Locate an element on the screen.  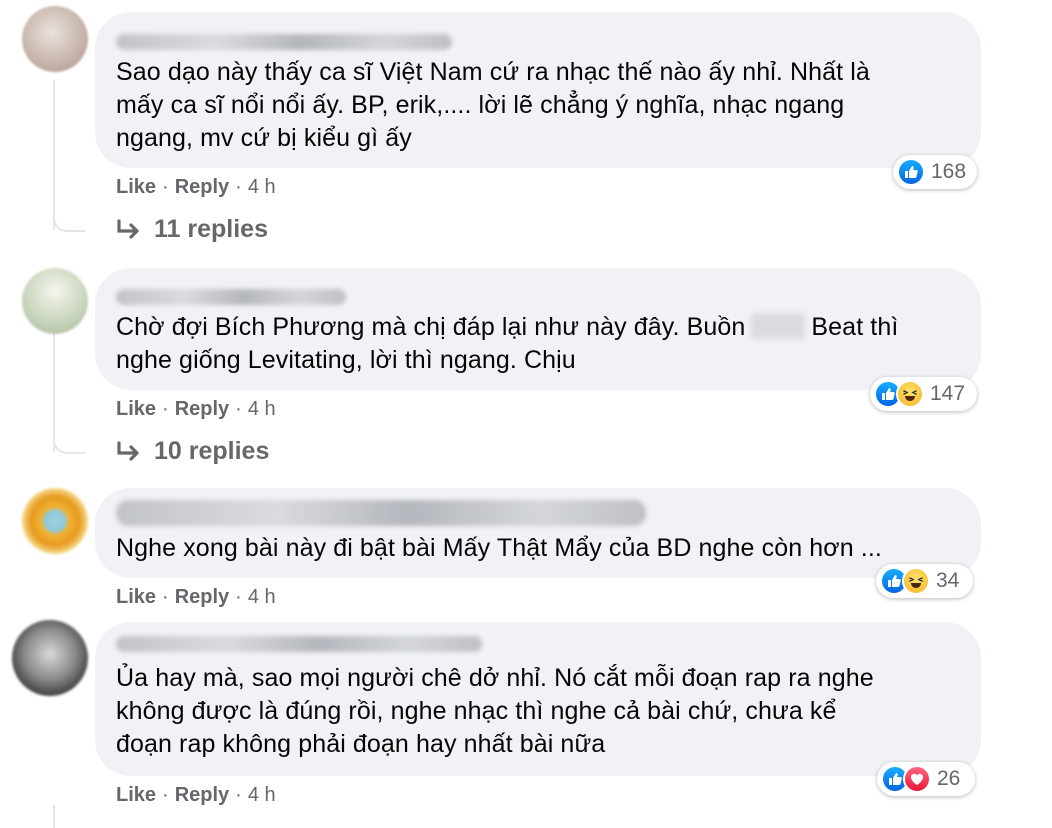
reaction-count: 147 is located at coordinates (948, 393).